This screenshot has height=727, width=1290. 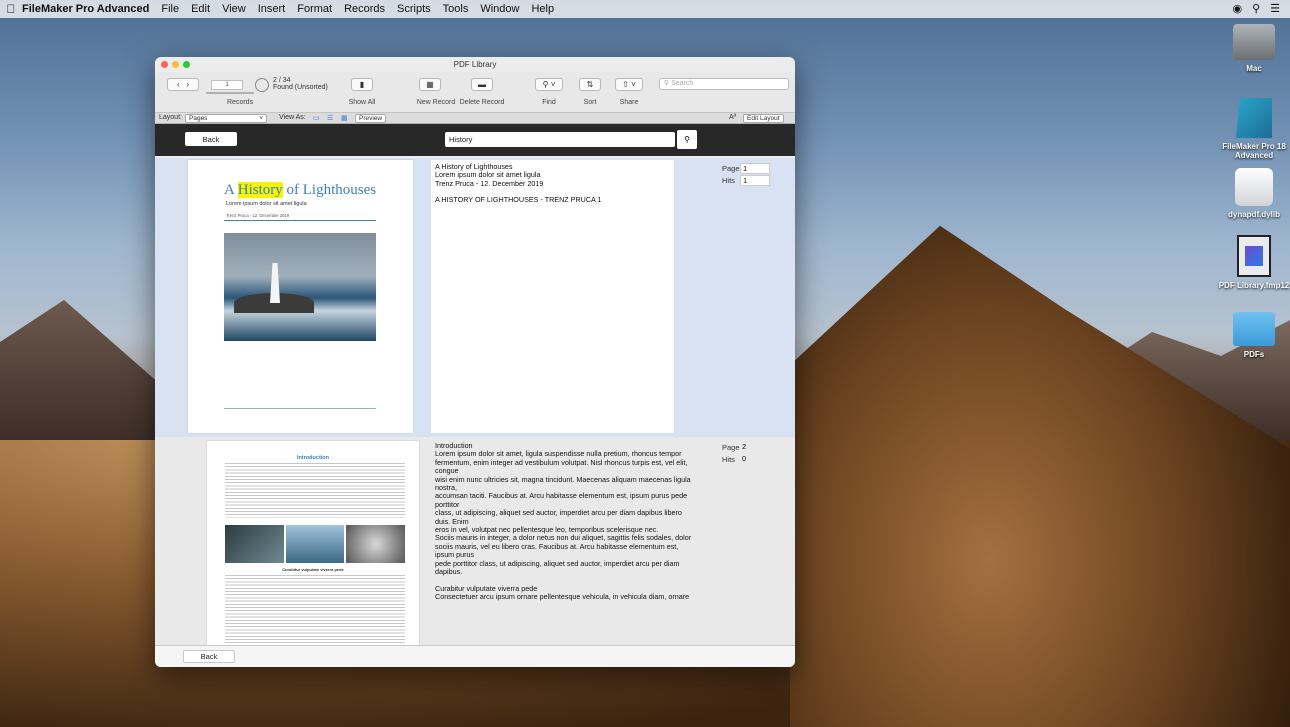 I want to click on layout-select: Pages ˅, so click(x=226, y=118).